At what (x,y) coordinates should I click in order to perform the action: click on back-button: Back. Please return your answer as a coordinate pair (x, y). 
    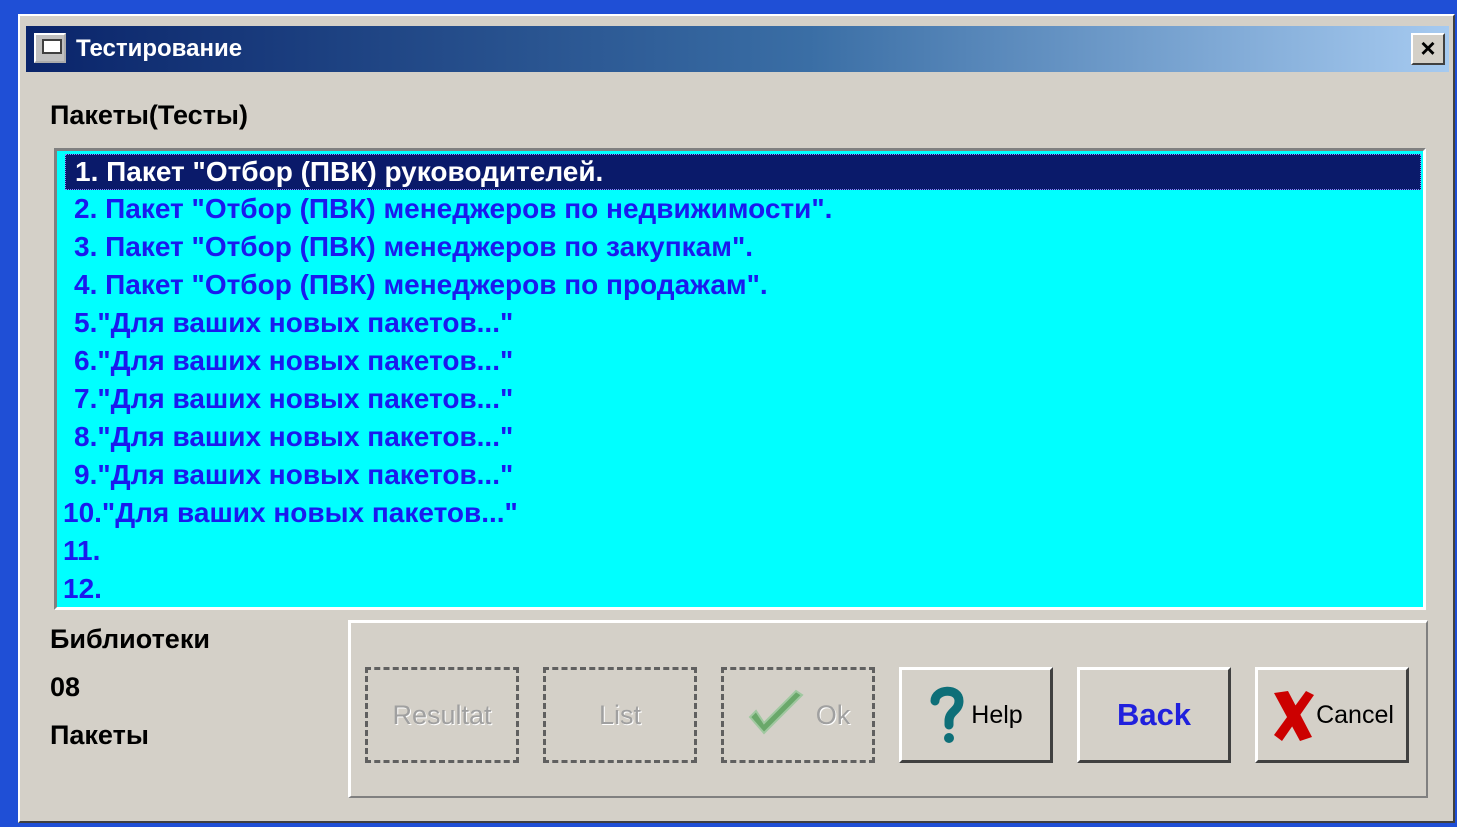
    Looking at the image, I should click on (1154, 715).